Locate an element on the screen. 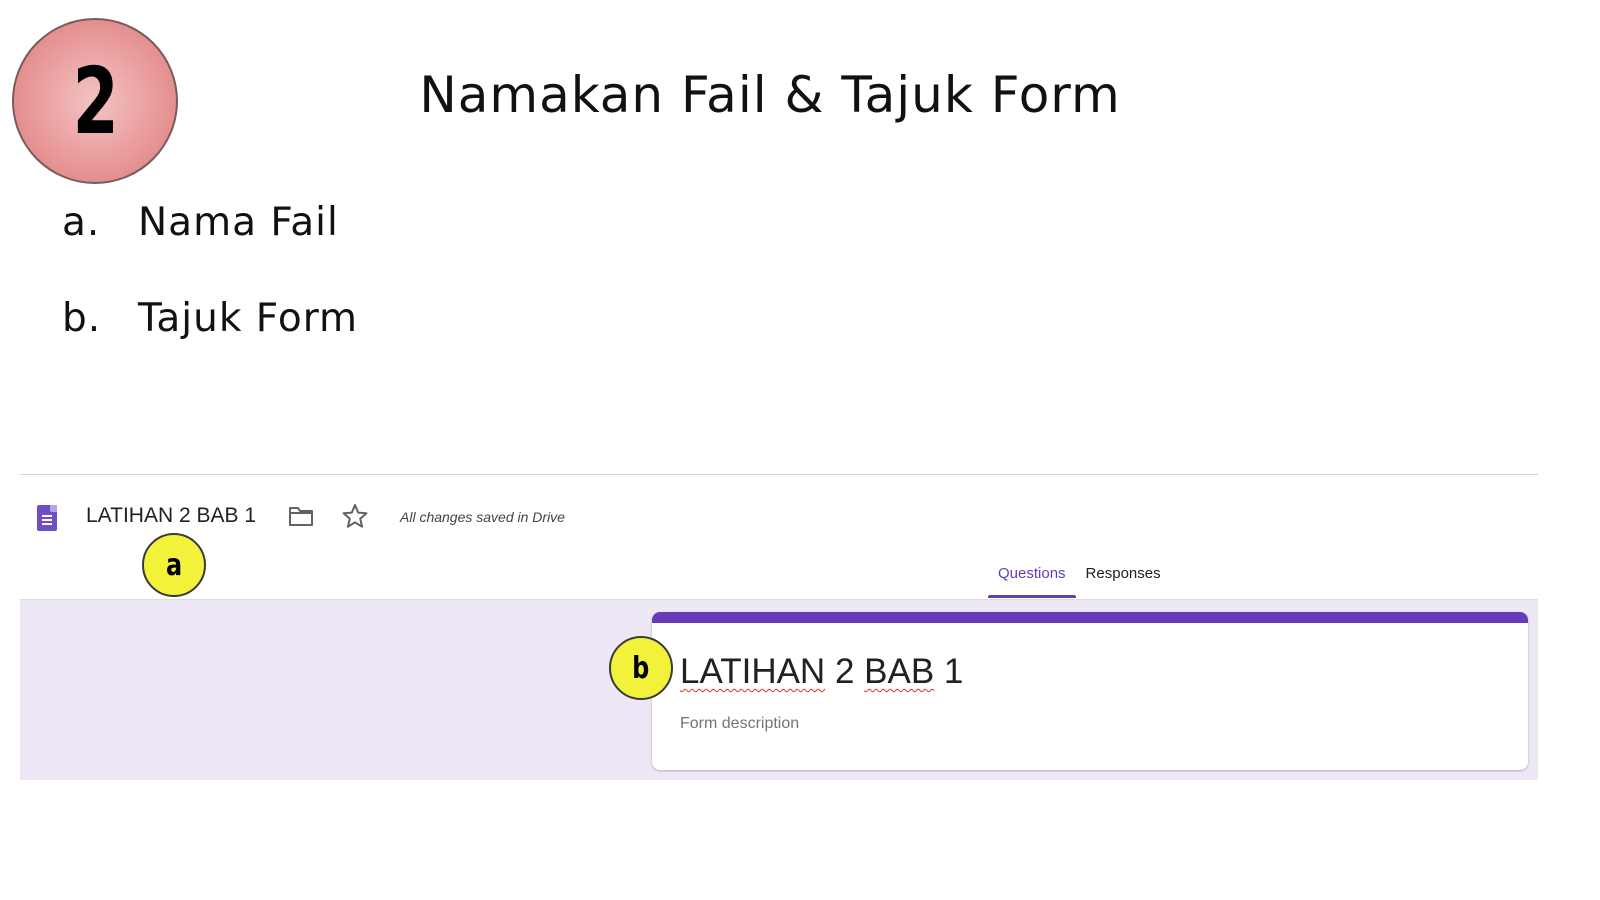 This screenshot has width=1600, height=900. form-tabs: Questions Responses is located at coordinates (1079, 581).